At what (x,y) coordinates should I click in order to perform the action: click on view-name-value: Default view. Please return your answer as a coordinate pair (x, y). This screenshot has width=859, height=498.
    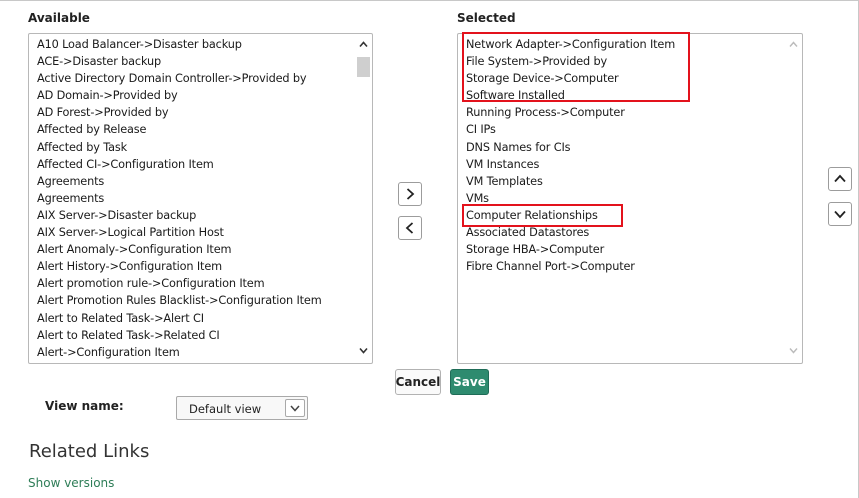
    Looking at the image, I should click on (225, 409).